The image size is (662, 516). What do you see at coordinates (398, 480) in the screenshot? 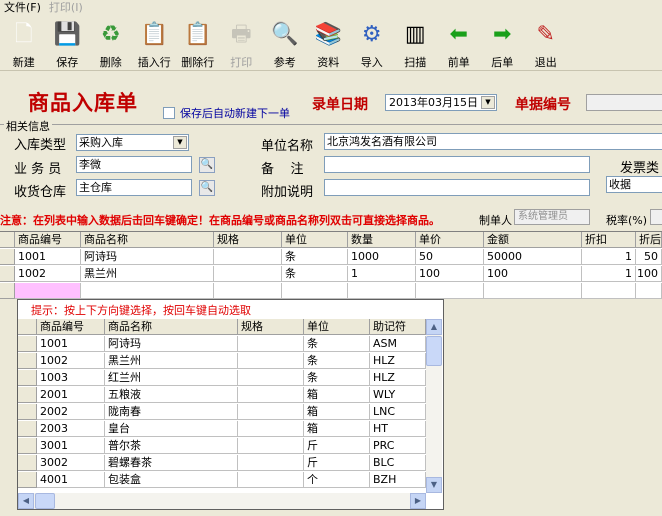
I see `popup-cell: BZH` at bounding box center [398, 480].